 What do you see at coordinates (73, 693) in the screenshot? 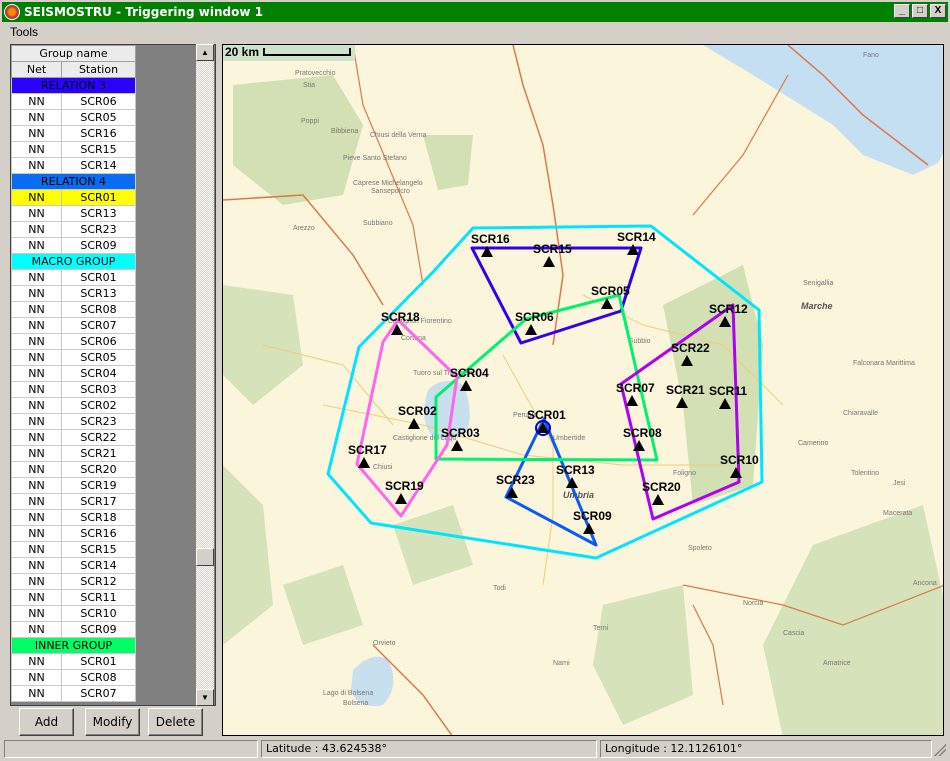
I see `station-row: NN SCR07` at bounding box center [73, 693].